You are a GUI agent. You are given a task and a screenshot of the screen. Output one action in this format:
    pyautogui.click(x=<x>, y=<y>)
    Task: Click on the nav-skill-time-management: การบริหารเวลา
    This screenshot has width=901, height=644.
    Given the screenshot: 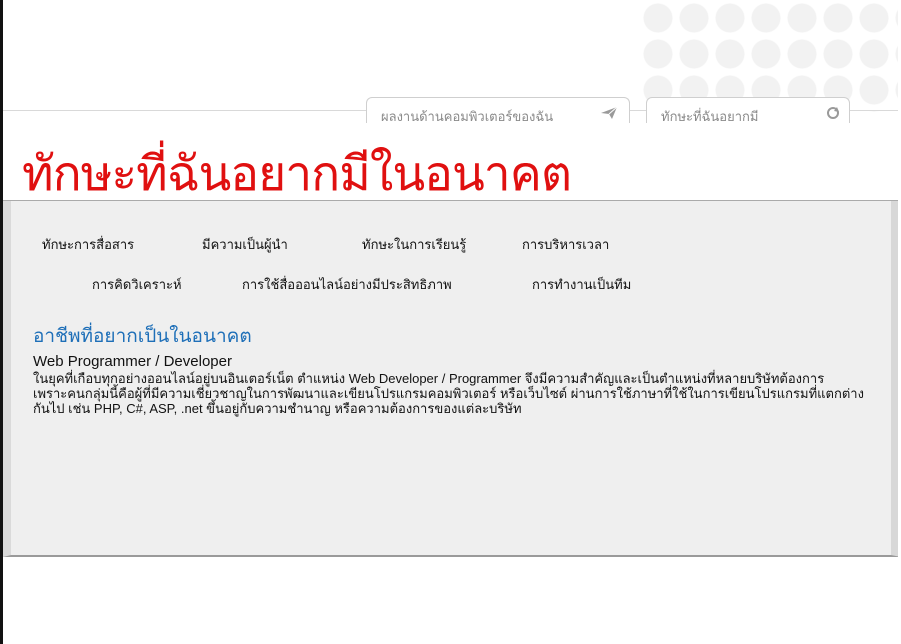 What is the action you would take?
    pyautogui.click(x=565, y=244)
    